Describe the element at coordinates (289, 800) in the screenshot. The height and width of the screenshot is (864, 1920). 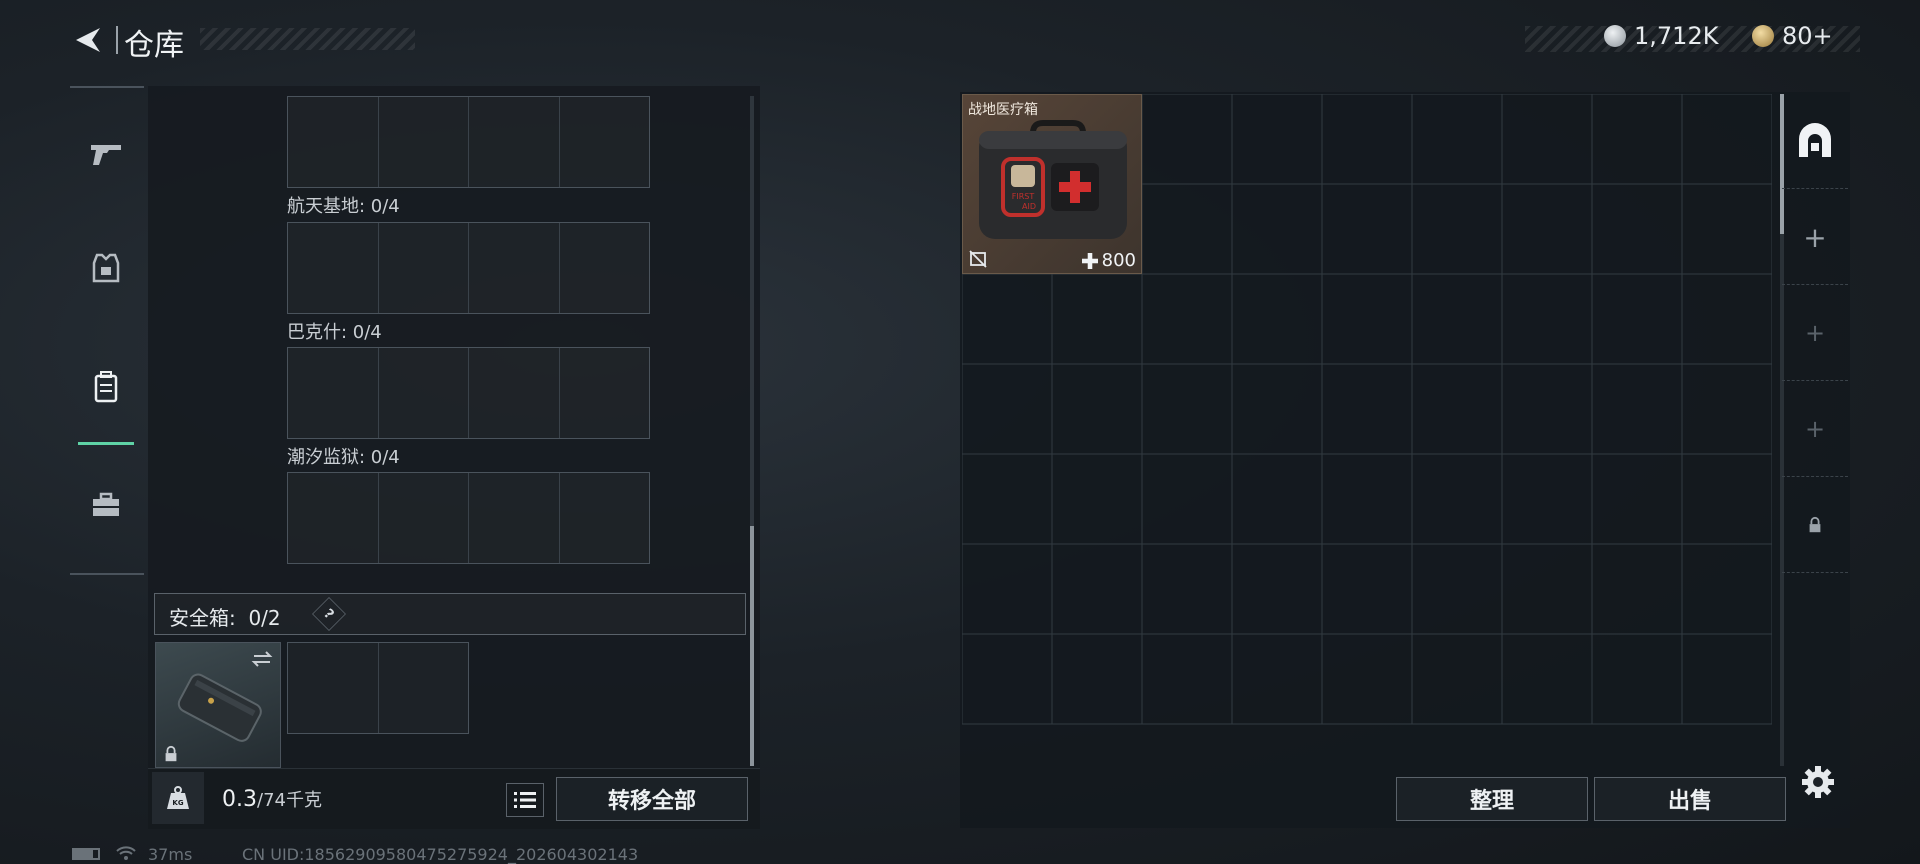
I see `weight-max: /74千克` at that location.